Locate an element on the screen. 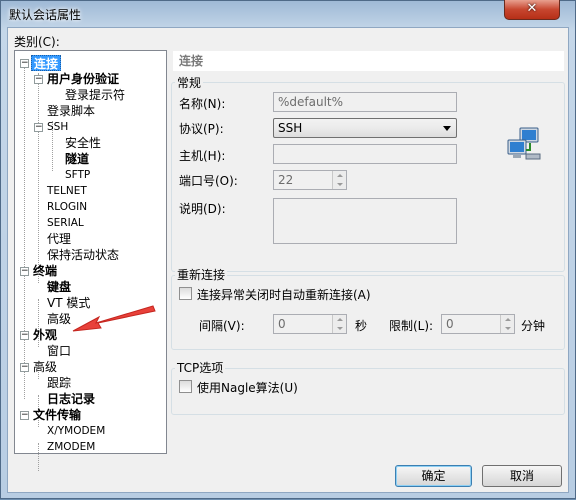 The width and height of the screenshot is (576, 500). description-field is located at coordinates (365, 221).